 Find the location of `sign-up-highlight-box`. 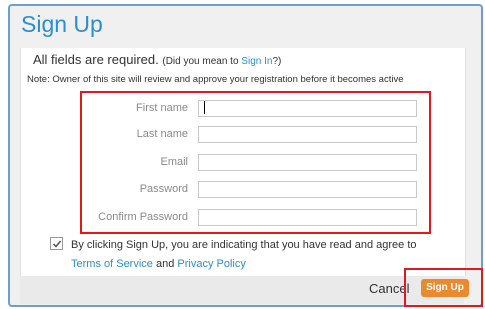

sign-up-highlight-box is located at coordinates (443, 287).